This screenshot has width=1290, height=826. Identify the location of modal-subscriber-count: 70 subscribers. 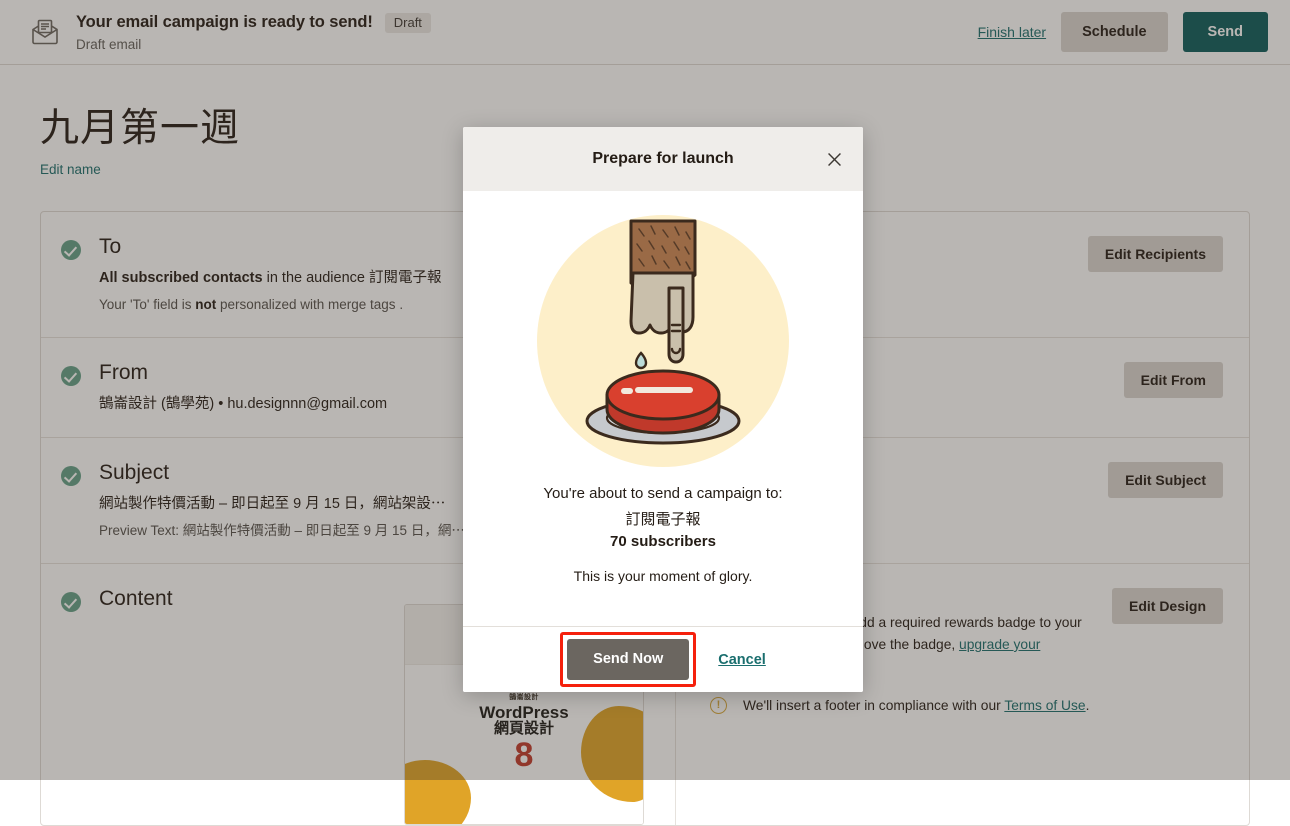
(663, 541).